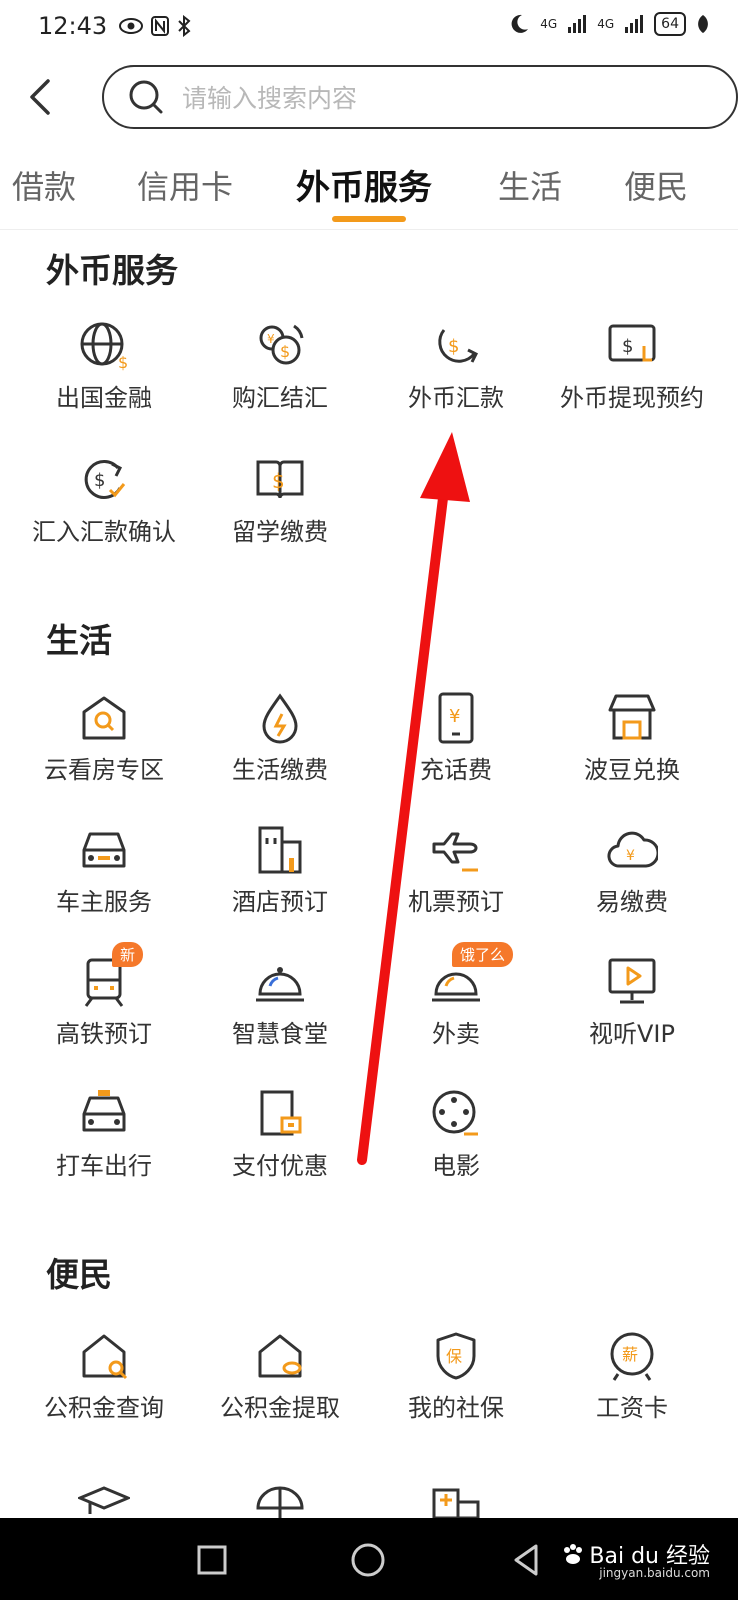 Image resolution: width=738 pixels, height=1600 pixels. What do you see at coordinates (280, 1166) in the screenshot?
I see `grid-item-label: 支付优惠` at bounding box center [280, 1166].